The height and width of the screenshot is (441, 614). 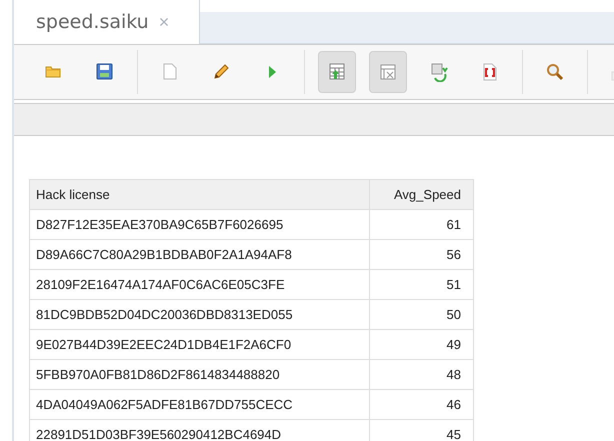 I want to click on search-icon, so click(x=555, y=72).